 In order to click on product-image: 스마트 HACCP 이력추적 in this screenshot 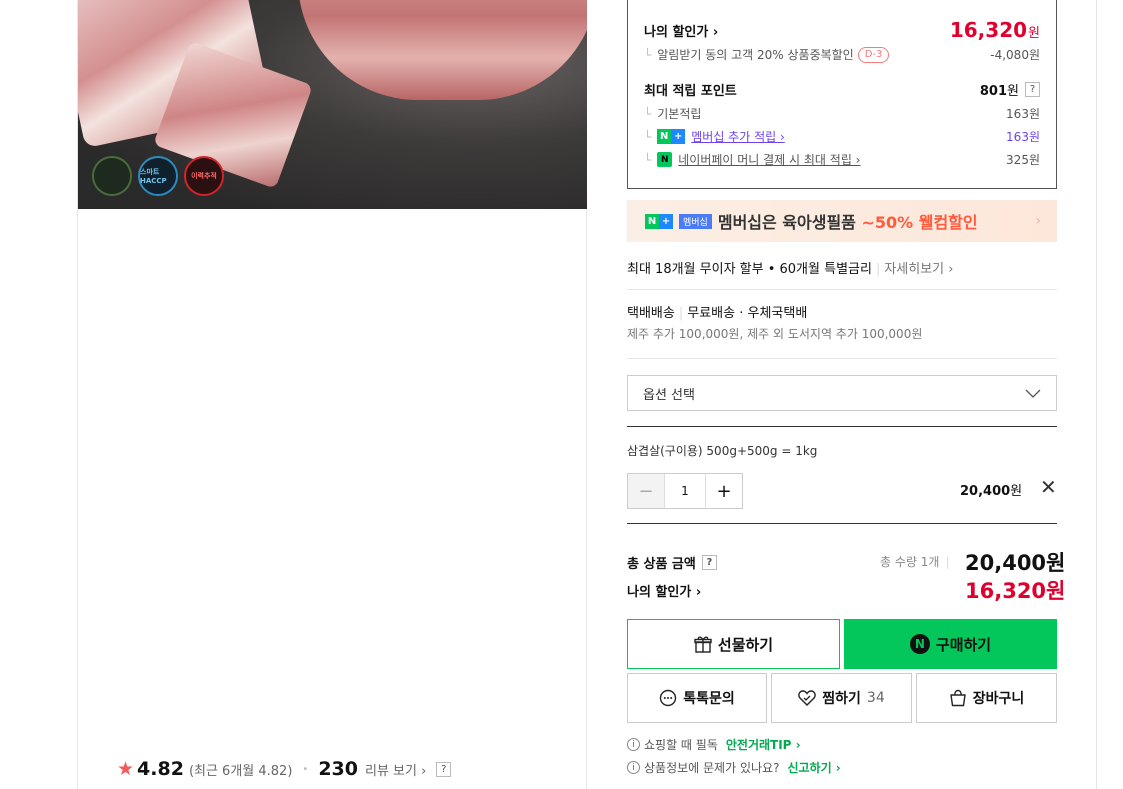, I will do `click(332, 104)`.